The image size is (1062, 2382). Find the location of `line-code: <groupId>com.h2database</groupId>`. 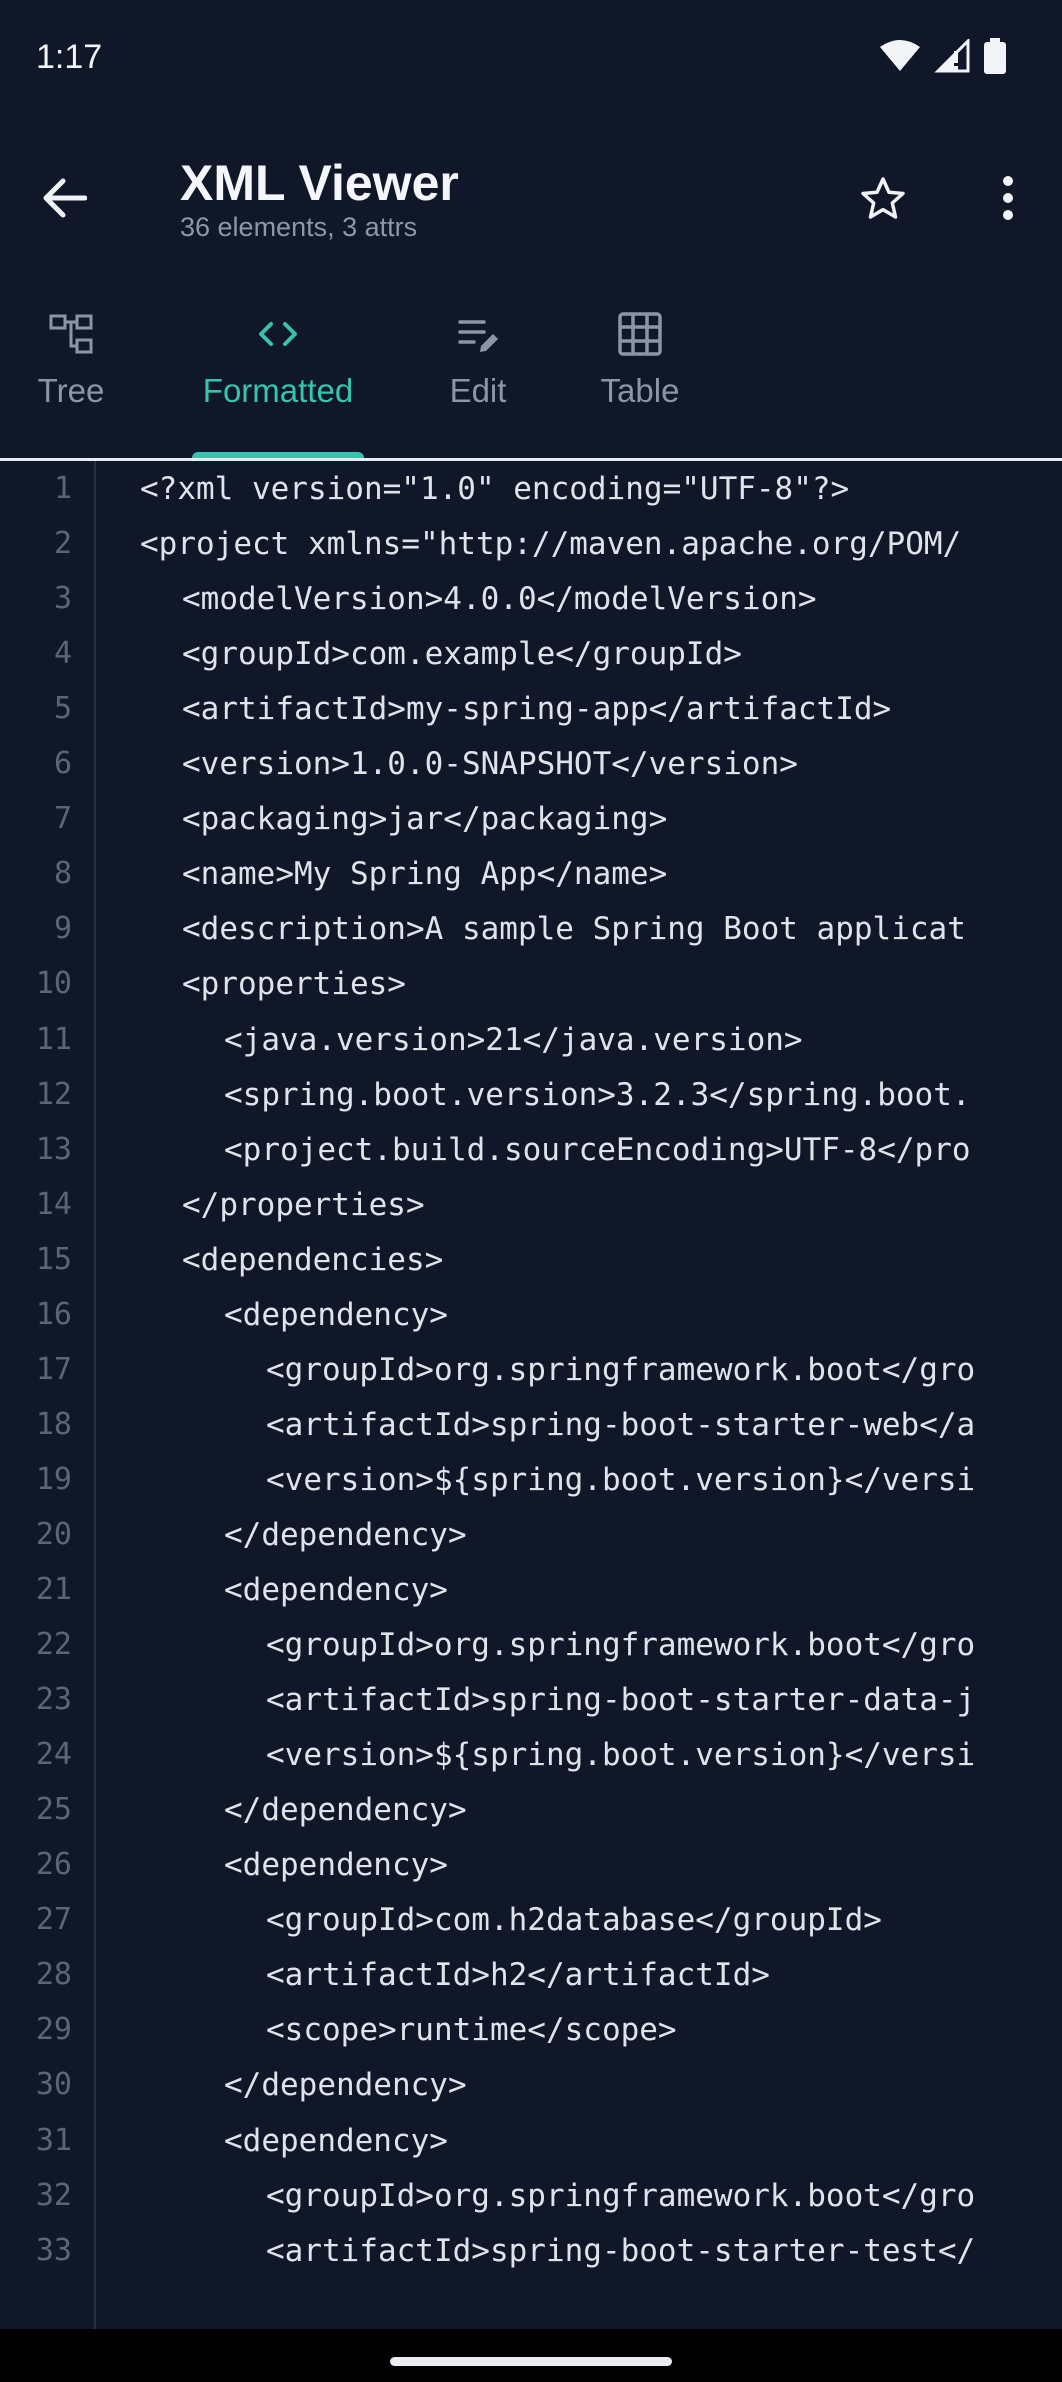

line-code: <groupId>com.h2database</groupId> is located at coordinates (574, 1920).